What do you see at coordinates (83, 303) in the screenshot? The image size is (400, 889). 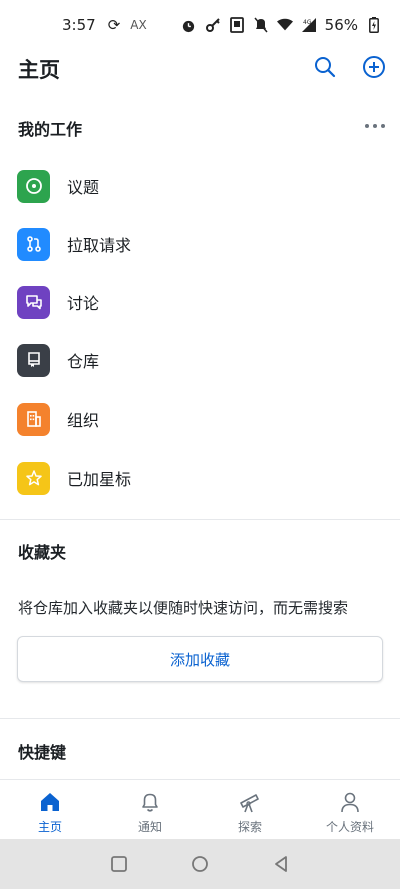 I see `work-item-label: 讨论` at bounding box center [83, 303].